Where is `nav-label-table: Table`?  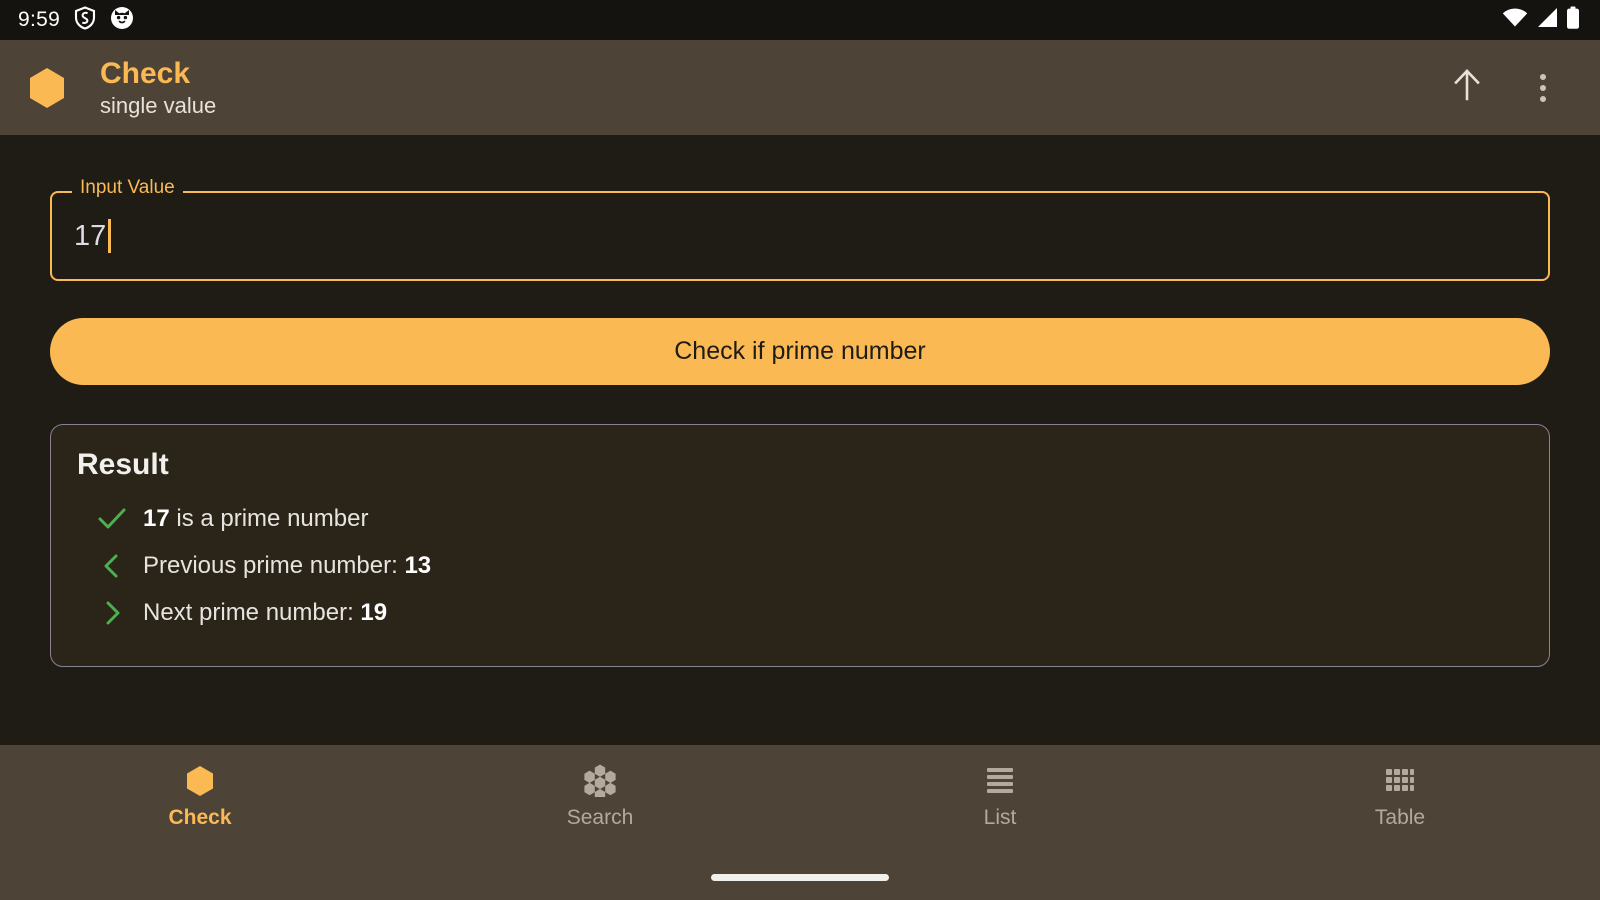 nav-label-table: Table is located at coordinates (1400, 817).